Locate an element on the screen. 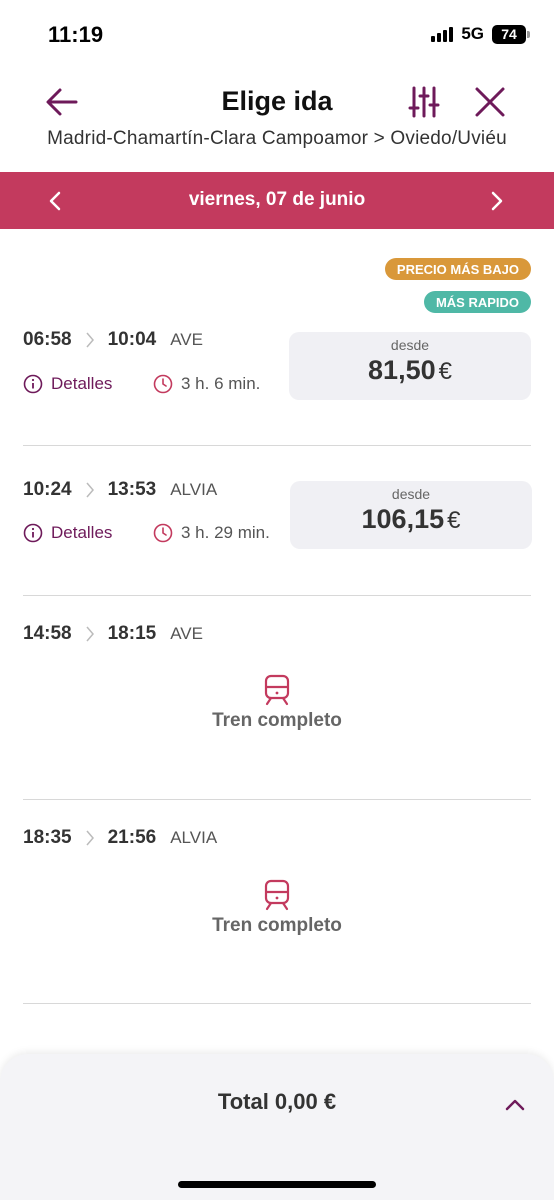  trip-times: 14:58 18:15 AVE is located at coordinates (113, 634).